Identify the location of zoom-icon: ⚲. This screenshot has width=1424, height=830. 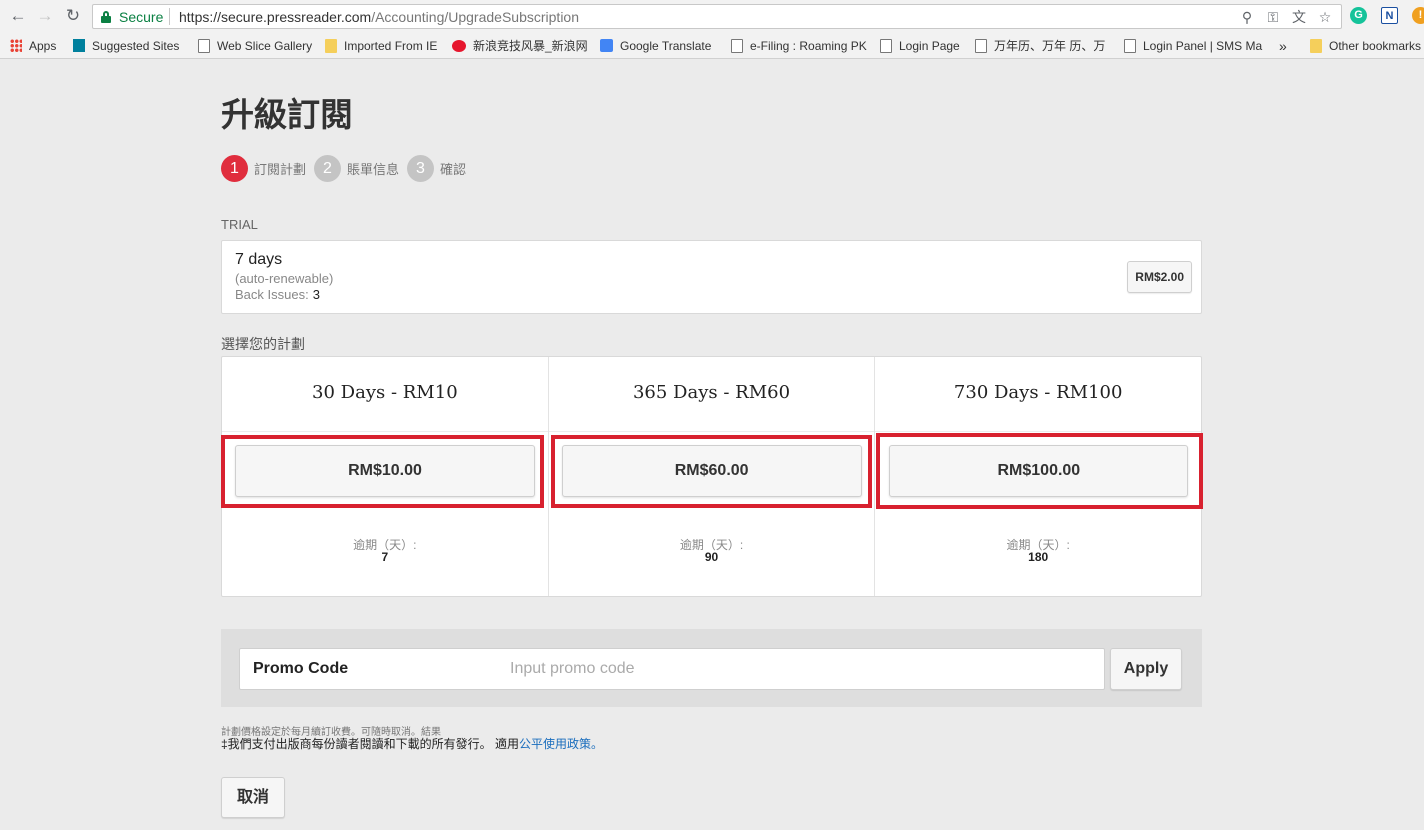
(1247, 17).